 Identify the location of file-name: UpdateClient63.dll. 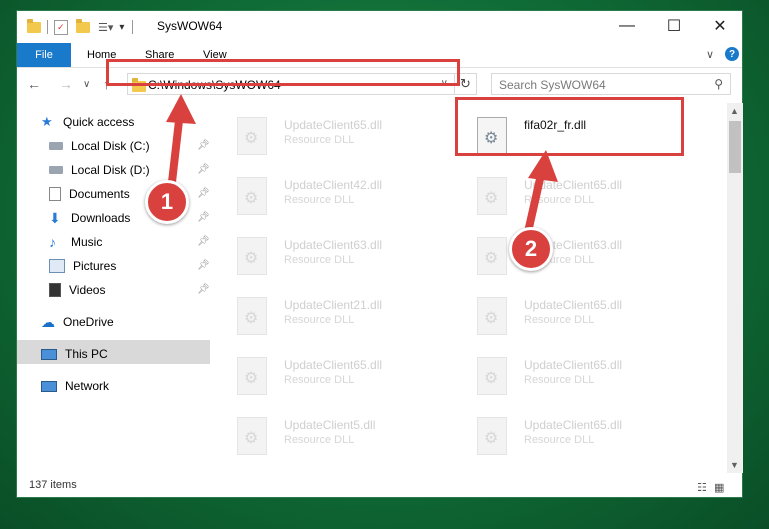
(333, 245).